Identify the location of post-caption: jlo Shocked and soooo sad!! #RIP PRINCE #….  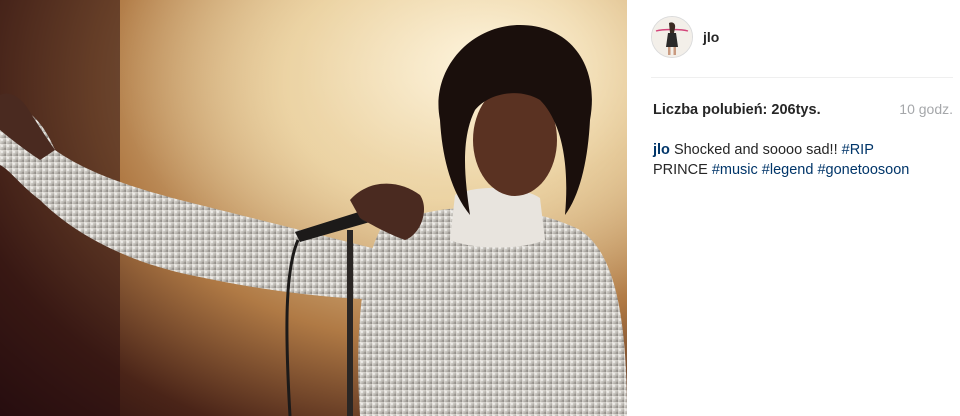
(803, 160).